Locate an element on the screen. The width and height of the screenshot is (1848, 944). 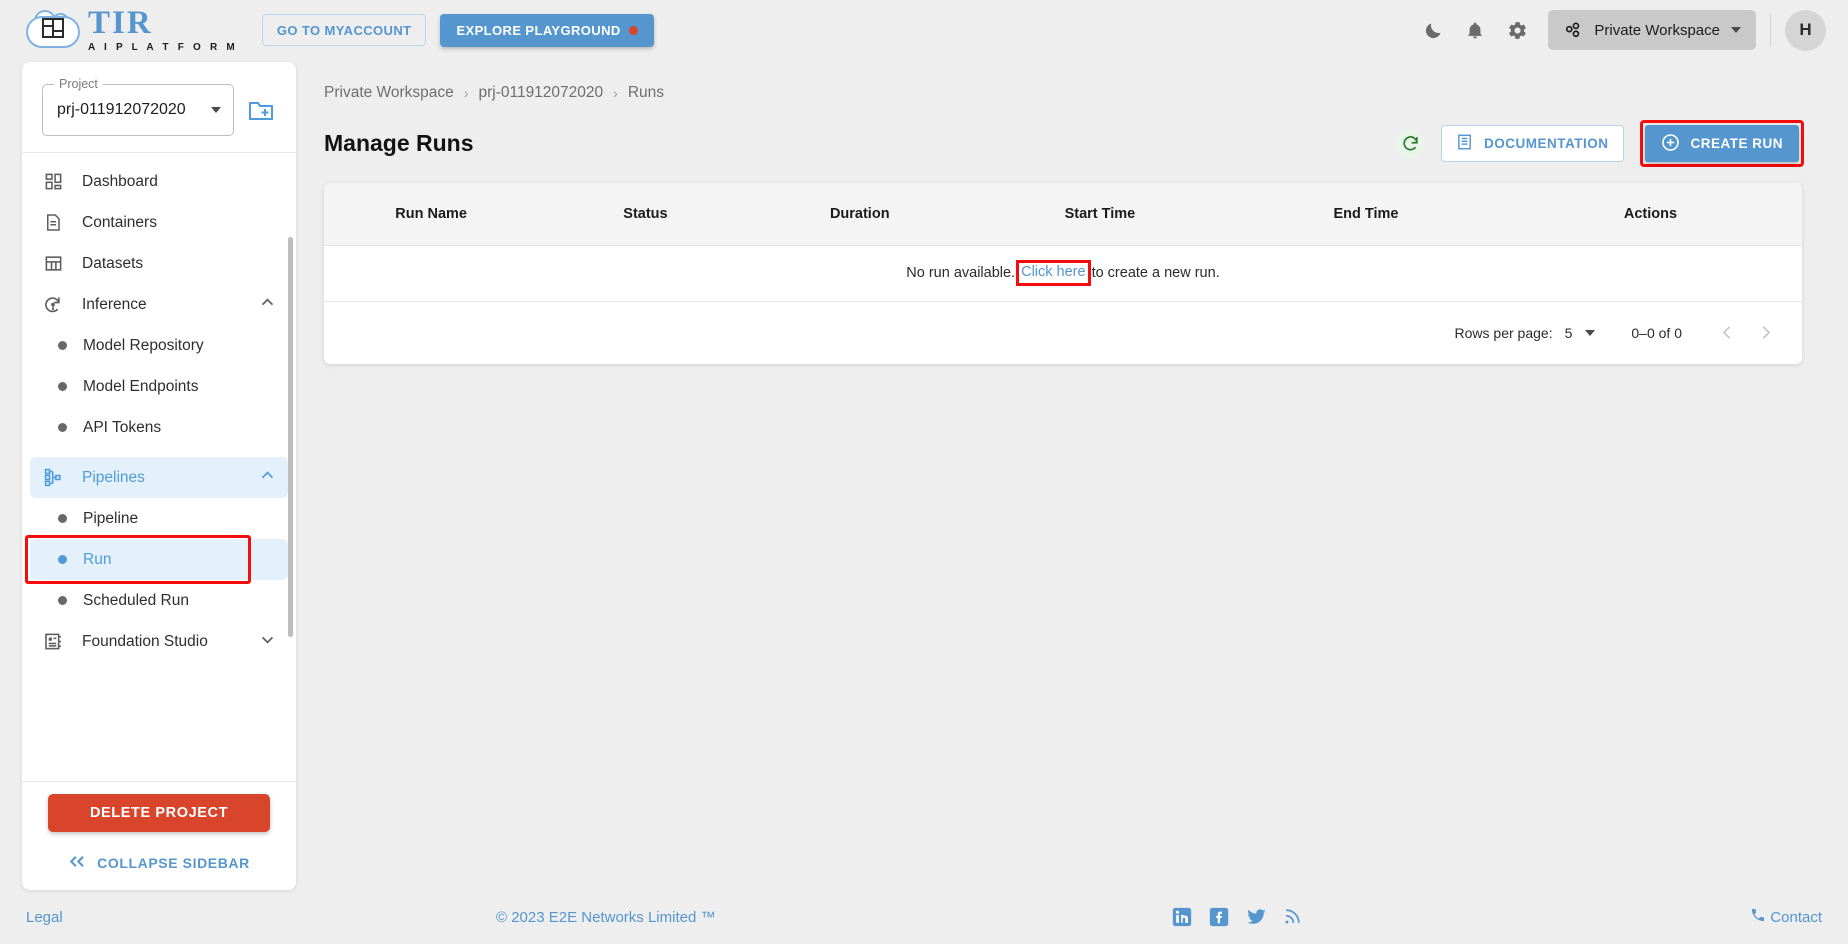
sidebar-item-dashboard: Dashboard is located at coordinates (159, 181).